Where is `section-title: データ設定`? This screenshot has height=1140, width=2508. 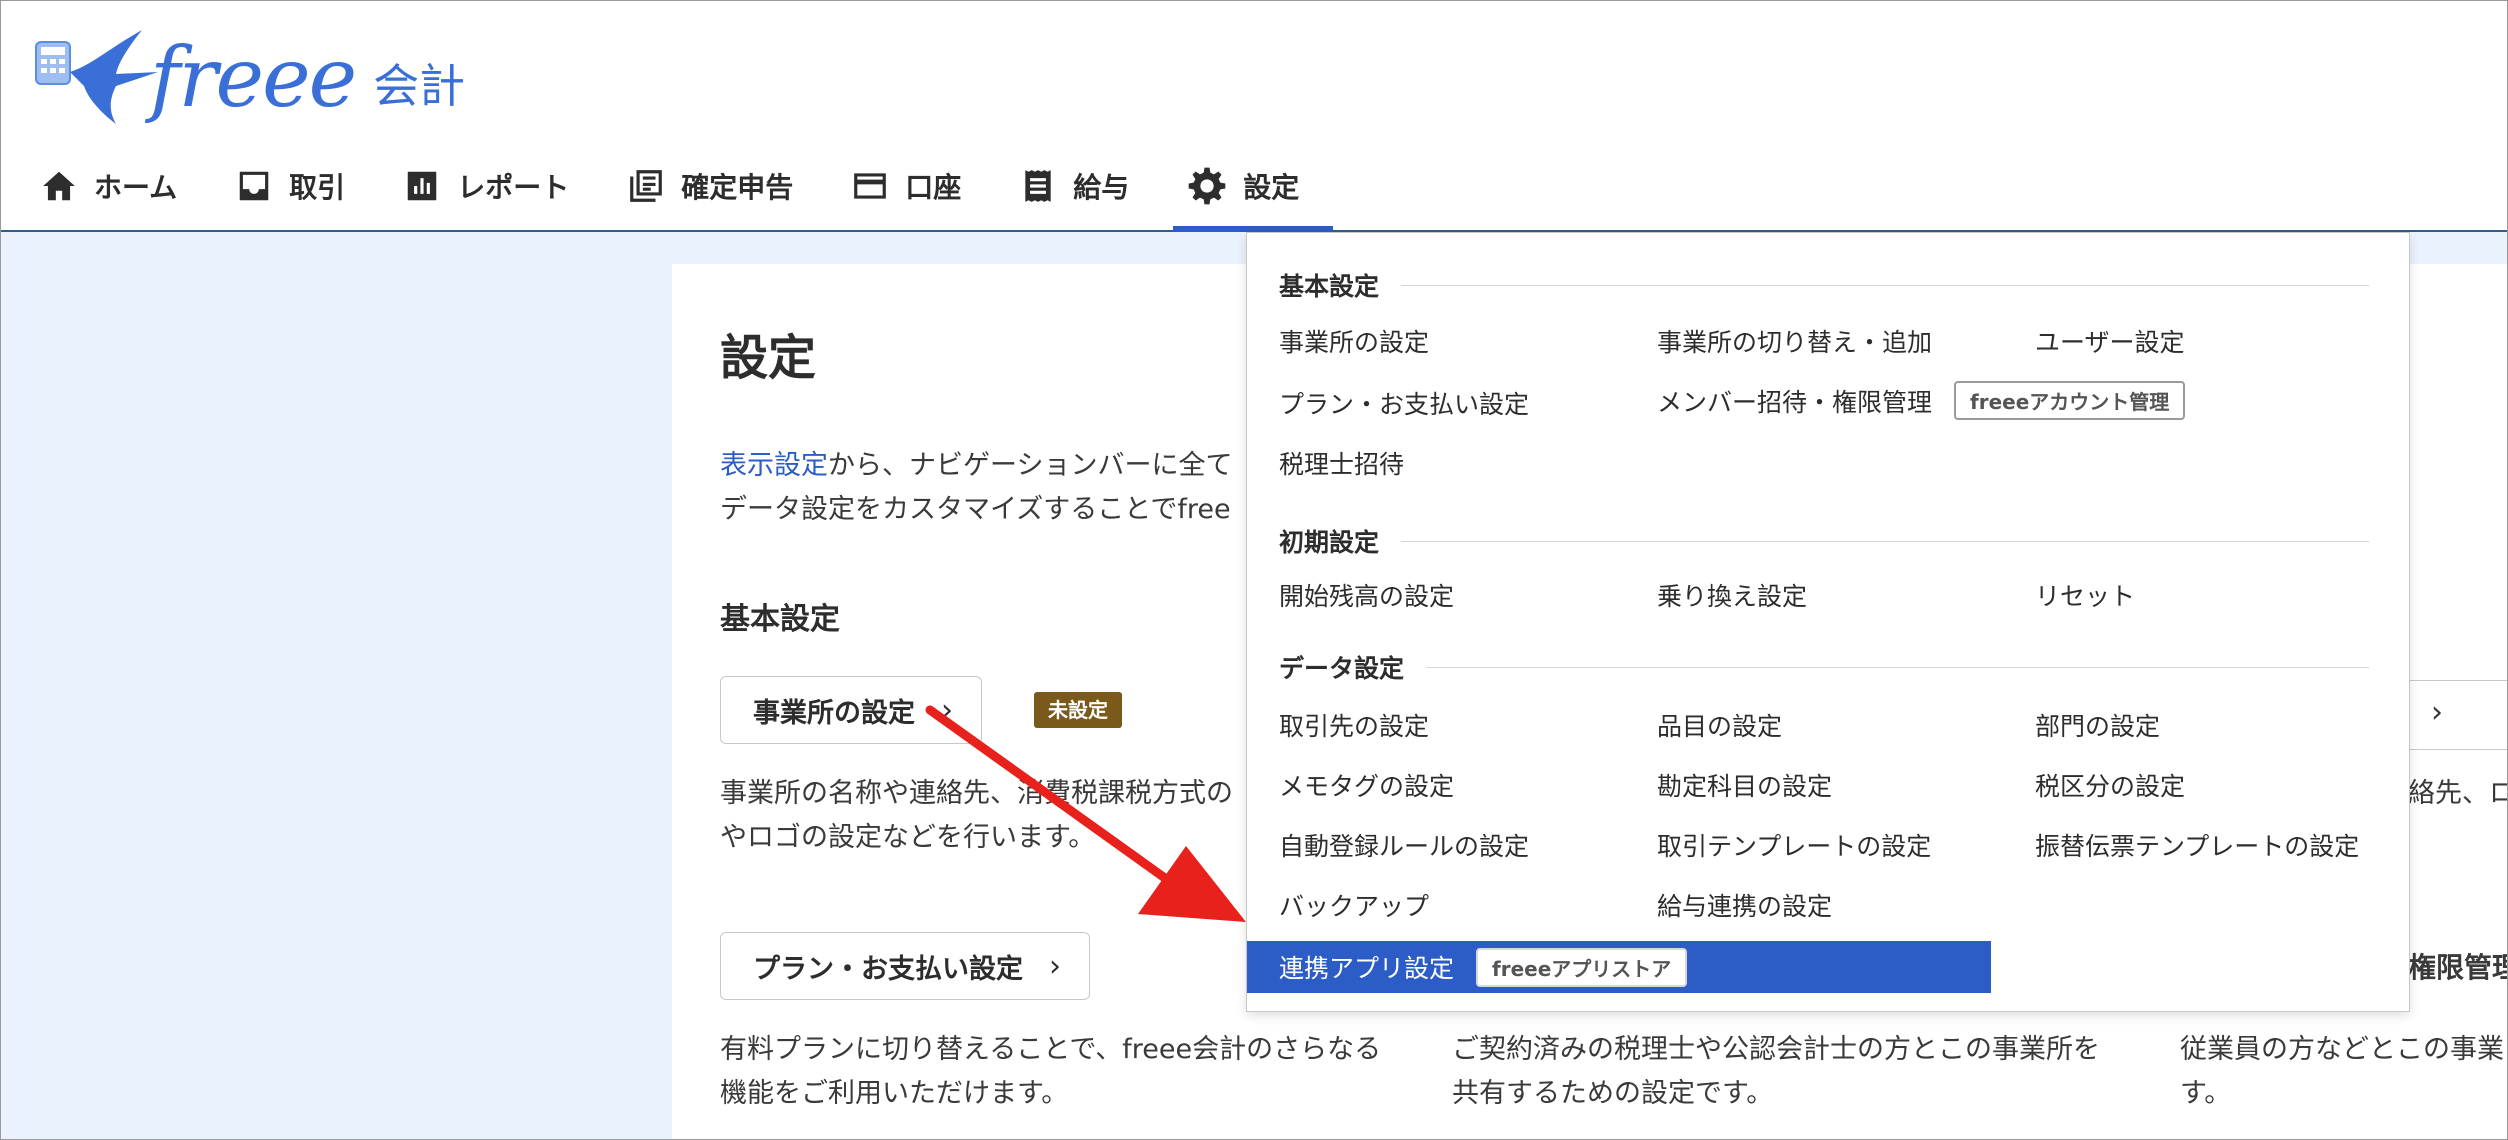 section-title: データ設定 is located at coordinates (1342, 668).